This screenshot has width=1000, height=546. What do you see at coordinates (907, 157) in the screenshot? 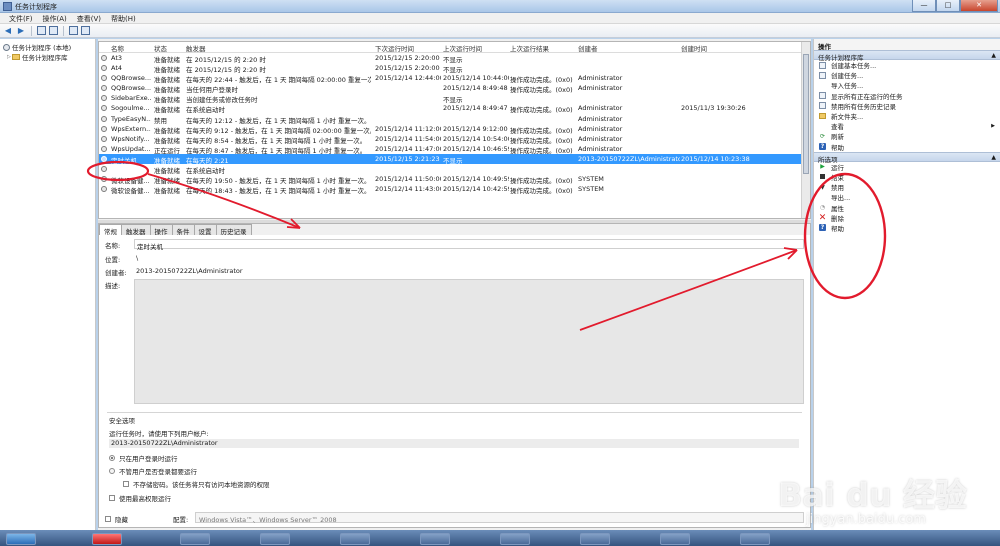
I see `actions-section-selected: 所选项 ▲` at bounding box center [907, 157].